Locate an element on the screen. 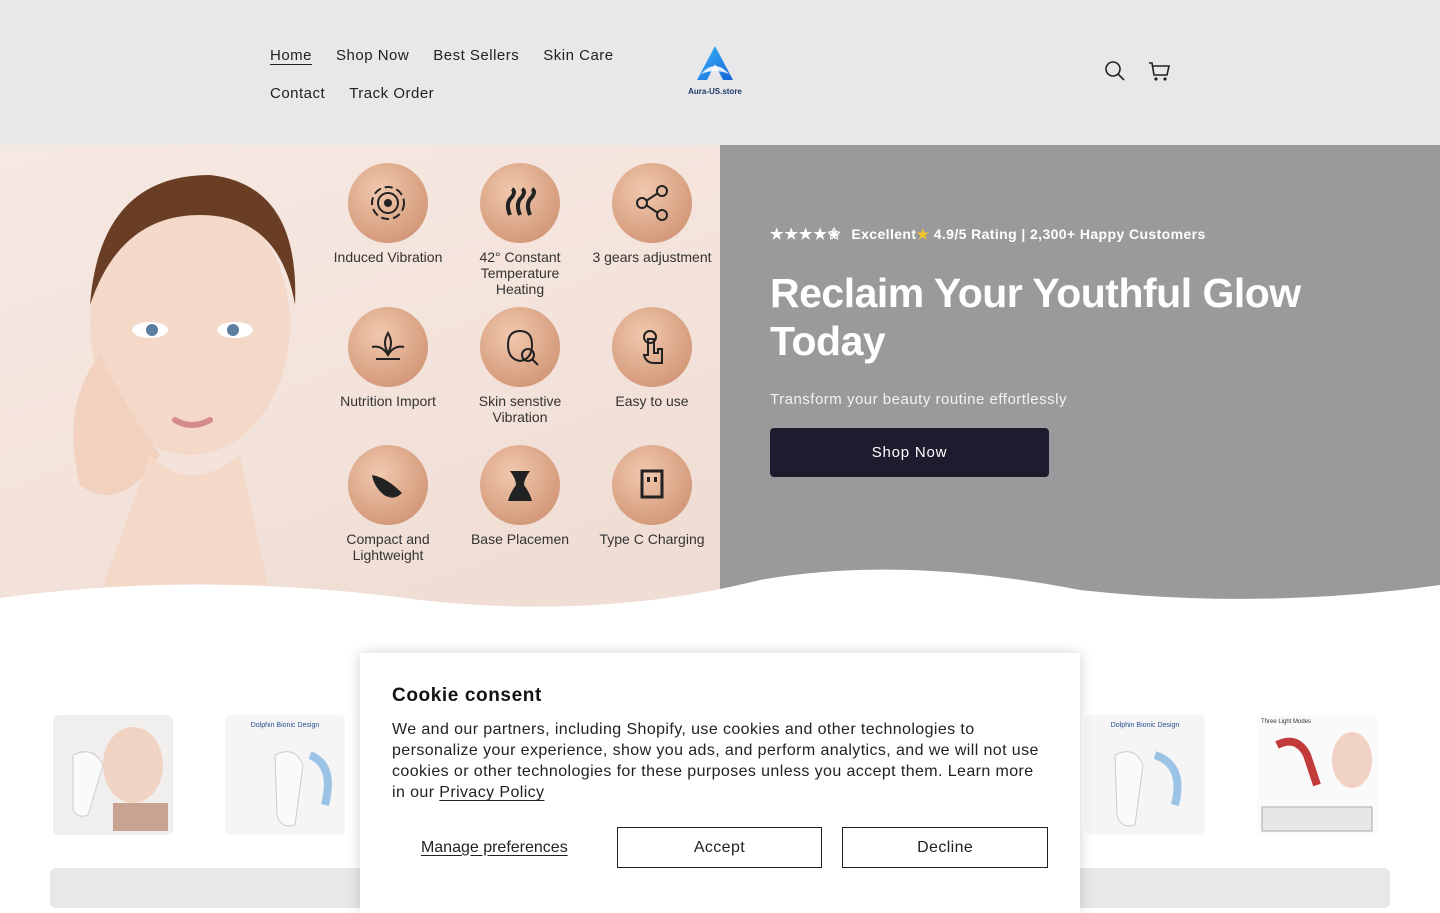 The height and width of the screenshot is (913, 1440). decline-button: Decline is located at coordinates (945, 847).